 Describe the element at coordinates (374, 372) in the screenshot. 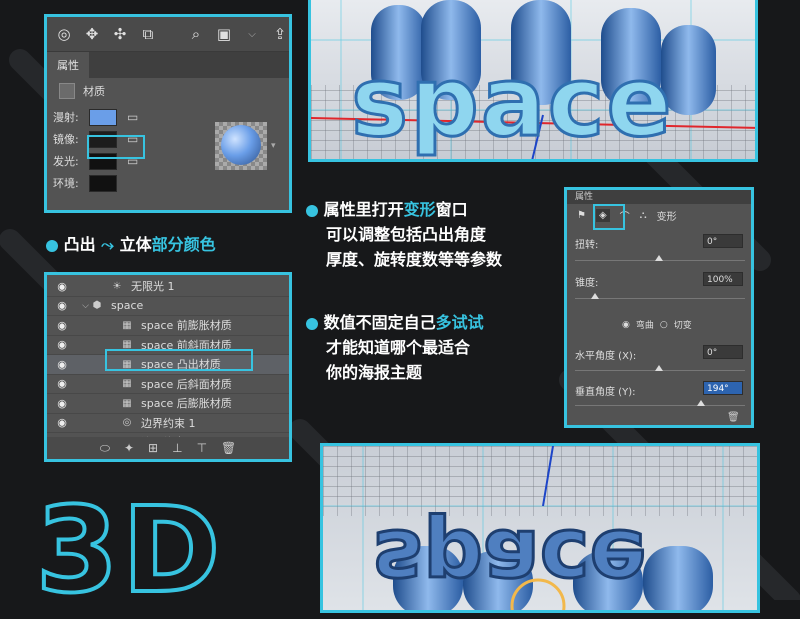

I see `caption2-line3: 你的海报主题` at that location.